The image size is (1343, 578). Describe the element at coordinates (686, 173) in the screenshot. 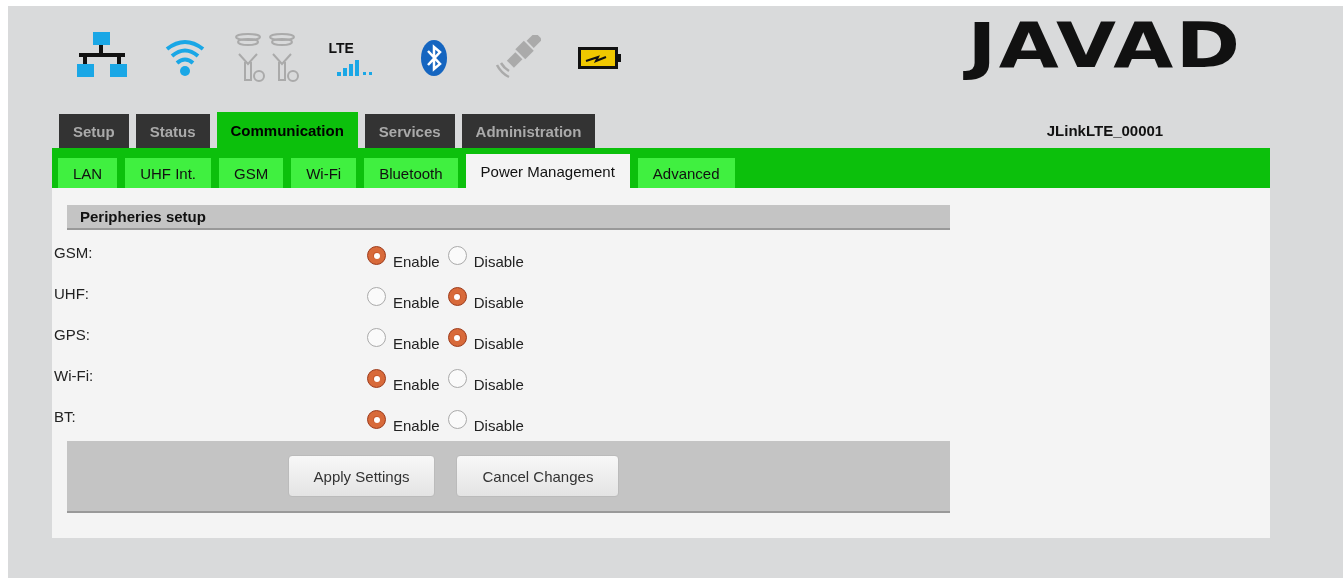

I see `sub-tab: Advanced` at that location.